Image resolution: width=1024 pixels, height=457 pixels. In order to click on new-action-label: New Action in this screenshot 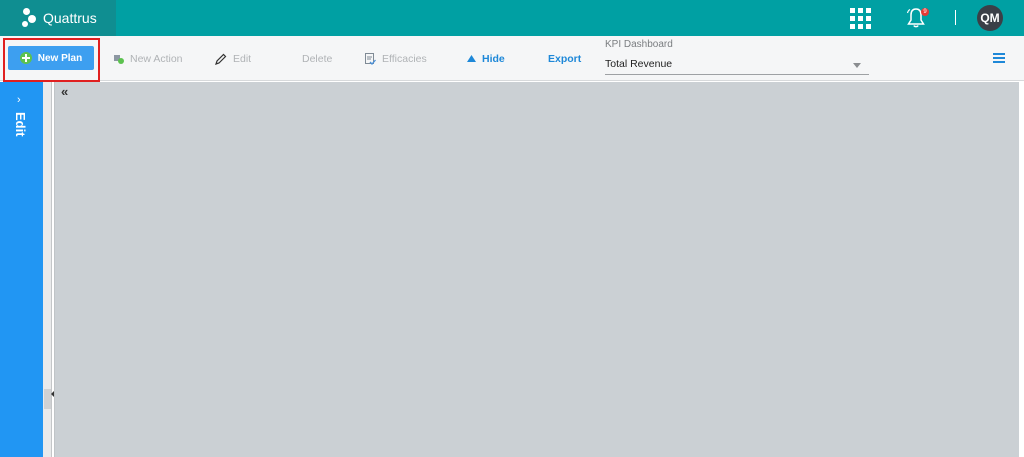, I will do `click(156, 58)`.